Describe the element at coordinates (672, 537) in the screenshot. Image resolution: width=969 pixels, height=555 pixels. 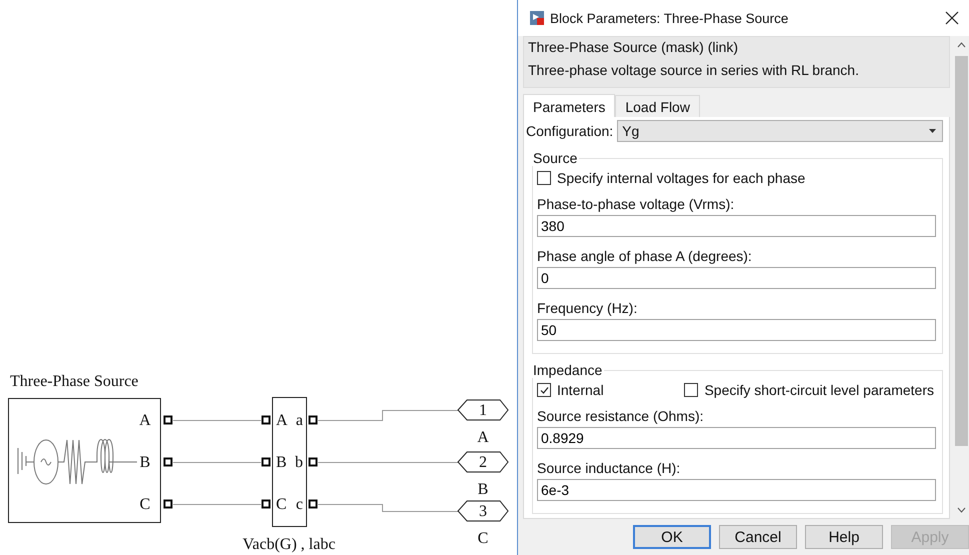
I see `dialog-button: OK` at that location.